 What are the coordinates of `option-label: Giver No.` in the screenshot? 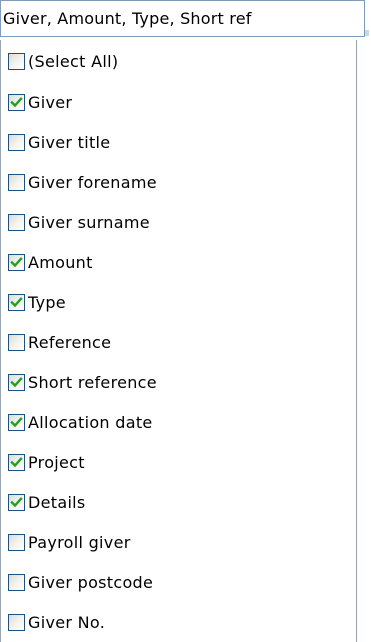 It's located at (67, 622).